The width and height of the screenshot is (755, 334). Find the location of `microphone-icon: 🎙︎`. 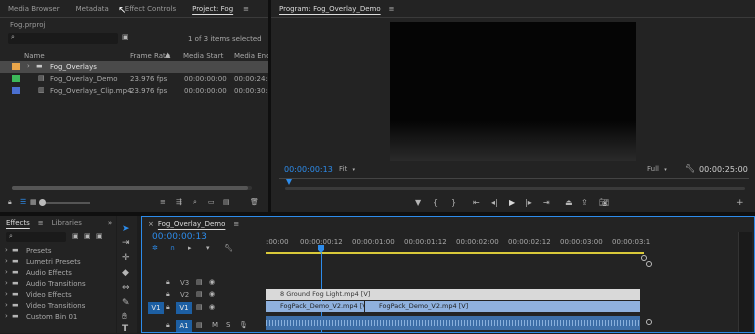

microphone-icon: 🎙︎ is located at coordinates (243, 325).